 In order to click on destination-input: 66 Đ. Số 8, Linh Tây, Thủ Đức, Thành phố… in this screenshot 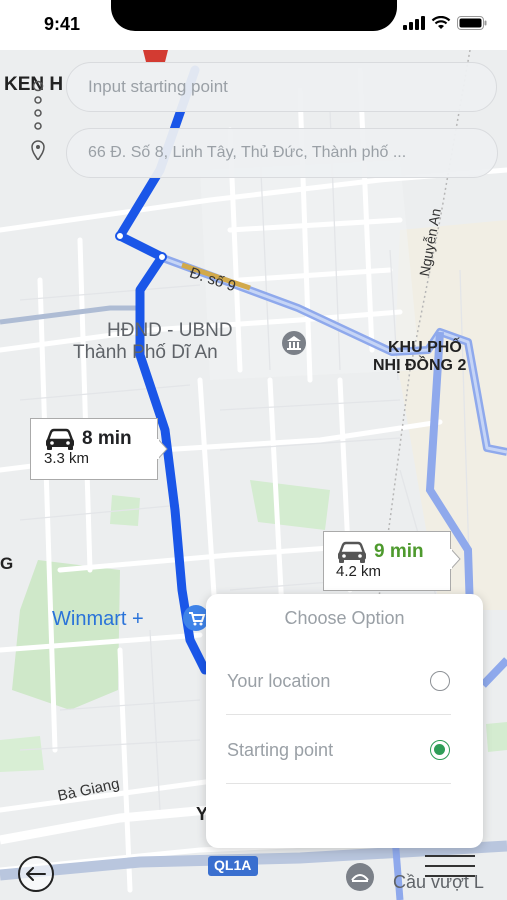, I will do `click(282, 153)`.